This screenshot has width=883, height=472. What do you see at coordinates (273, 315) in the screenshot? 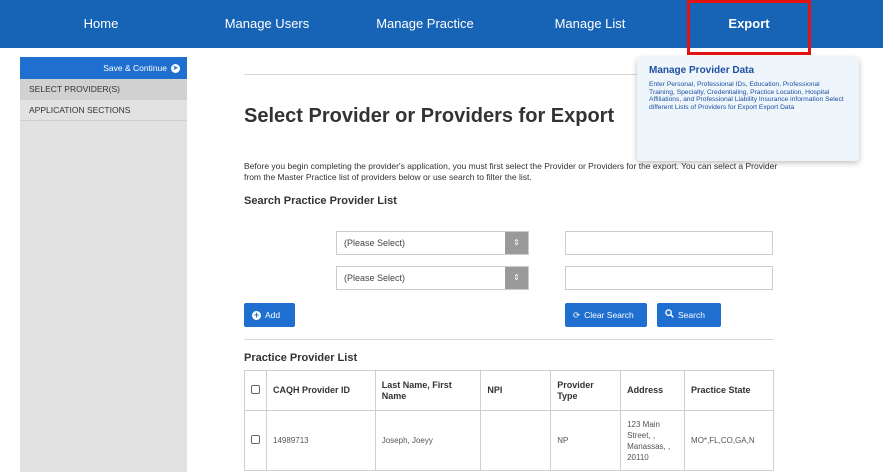
I see `add-label: Add` at bounding box center [273, 315].